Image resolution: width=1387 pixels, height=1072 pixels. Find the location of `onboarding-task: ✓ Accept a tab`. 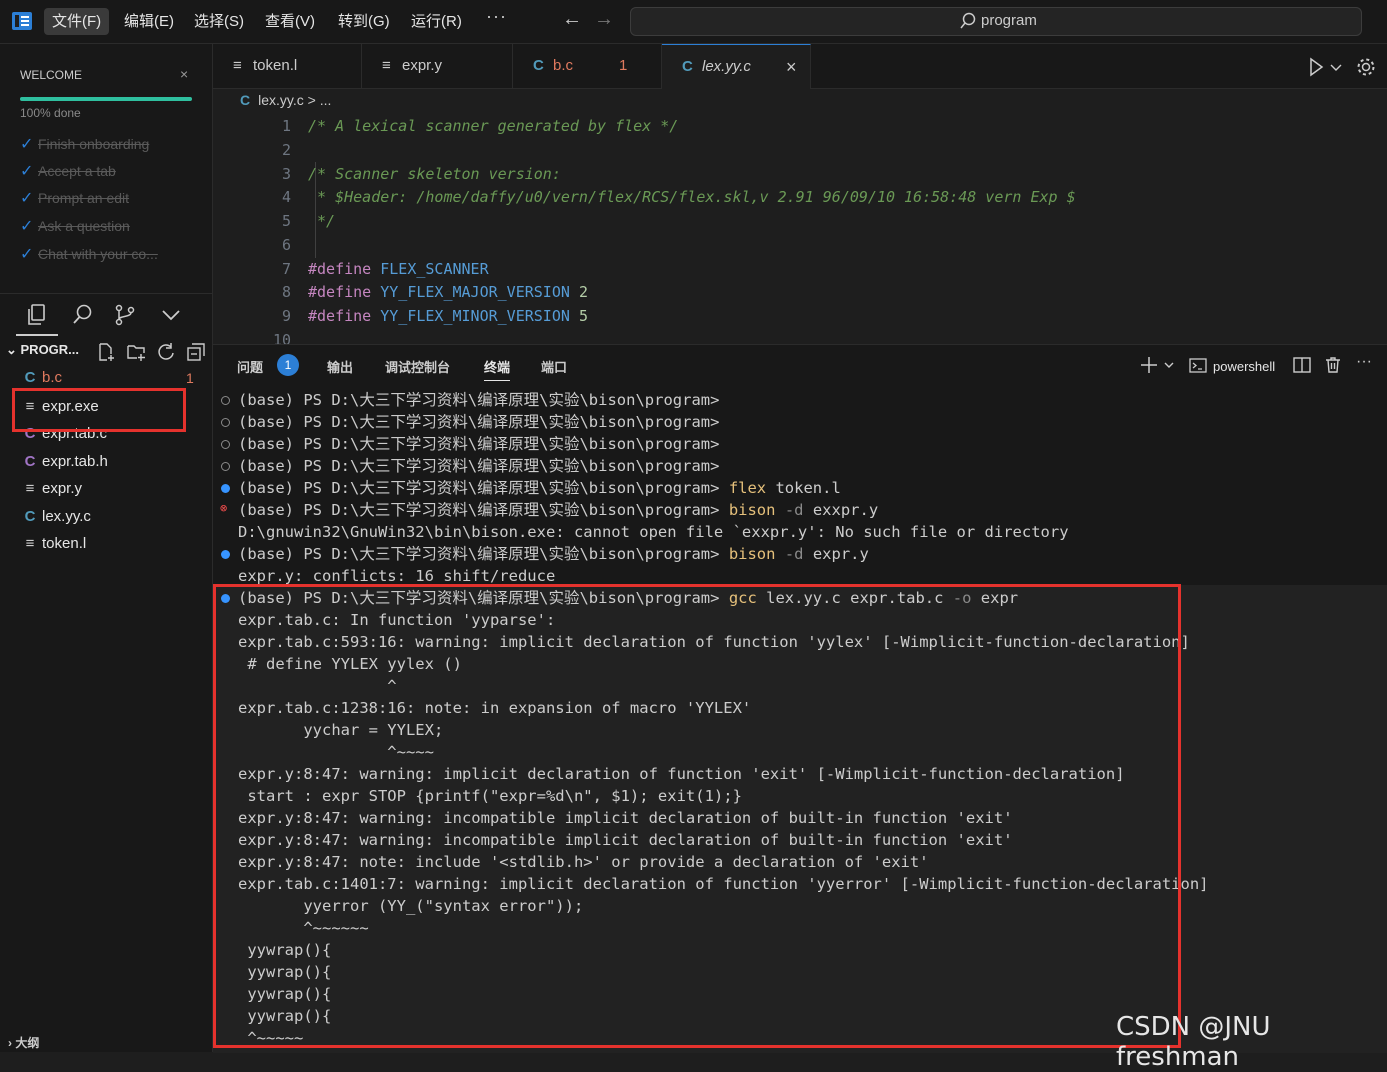

onboarding-task: ✓ Accept a tab is located at coordinates (105, 172).